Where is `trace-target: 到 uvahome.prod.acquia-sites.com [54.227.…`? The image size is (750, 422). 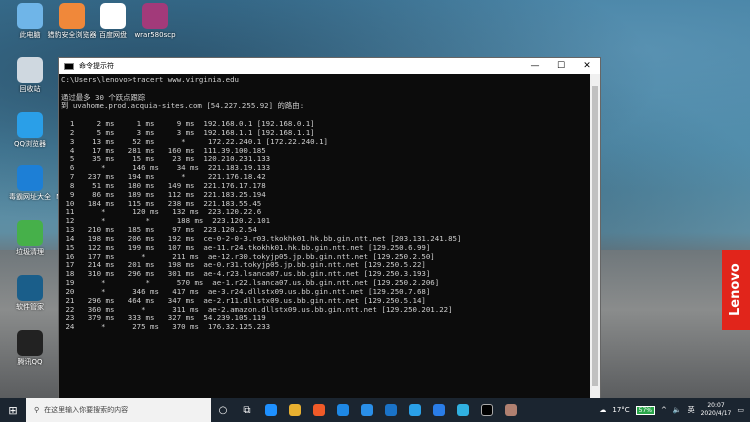
trace-target: 到 uvahome.prod.acquia-sites.com [54.227.… is located at coordinates (183, 106).